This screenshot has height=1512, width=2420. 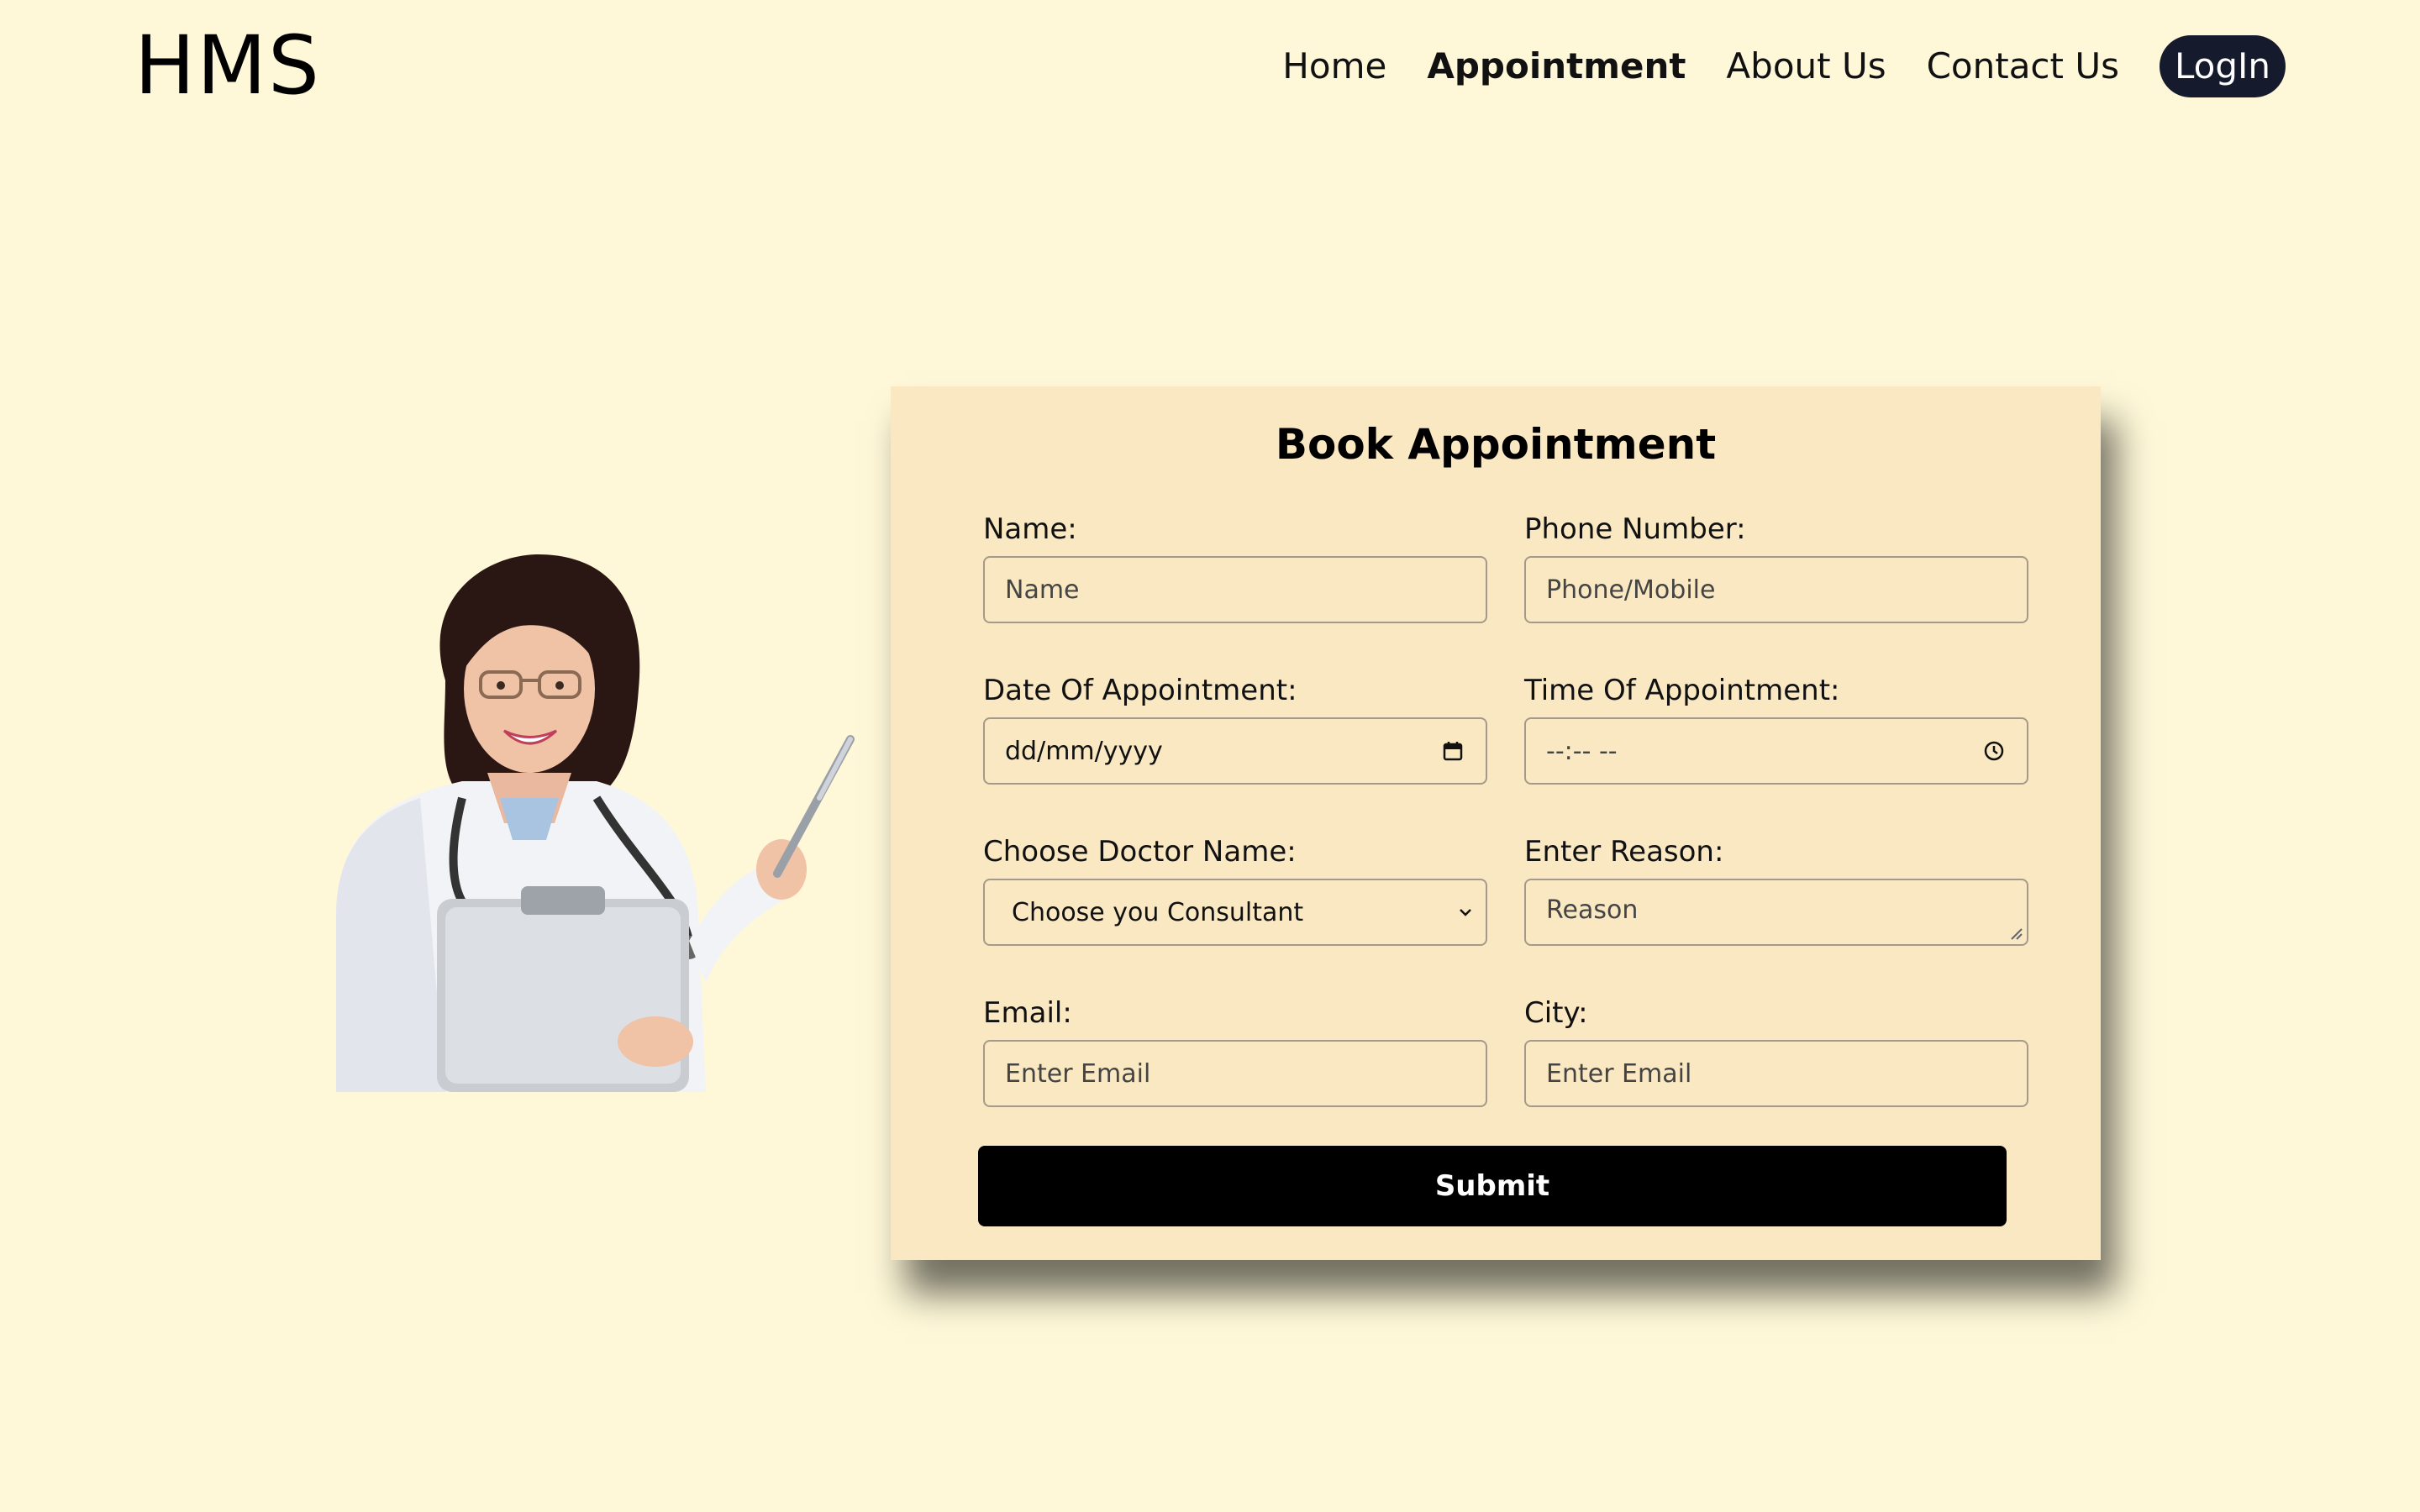 What do you see at coordinates (1334, 66) in the screenshot?
I see `nav-home: Home` at bounding box center [1334, 66].